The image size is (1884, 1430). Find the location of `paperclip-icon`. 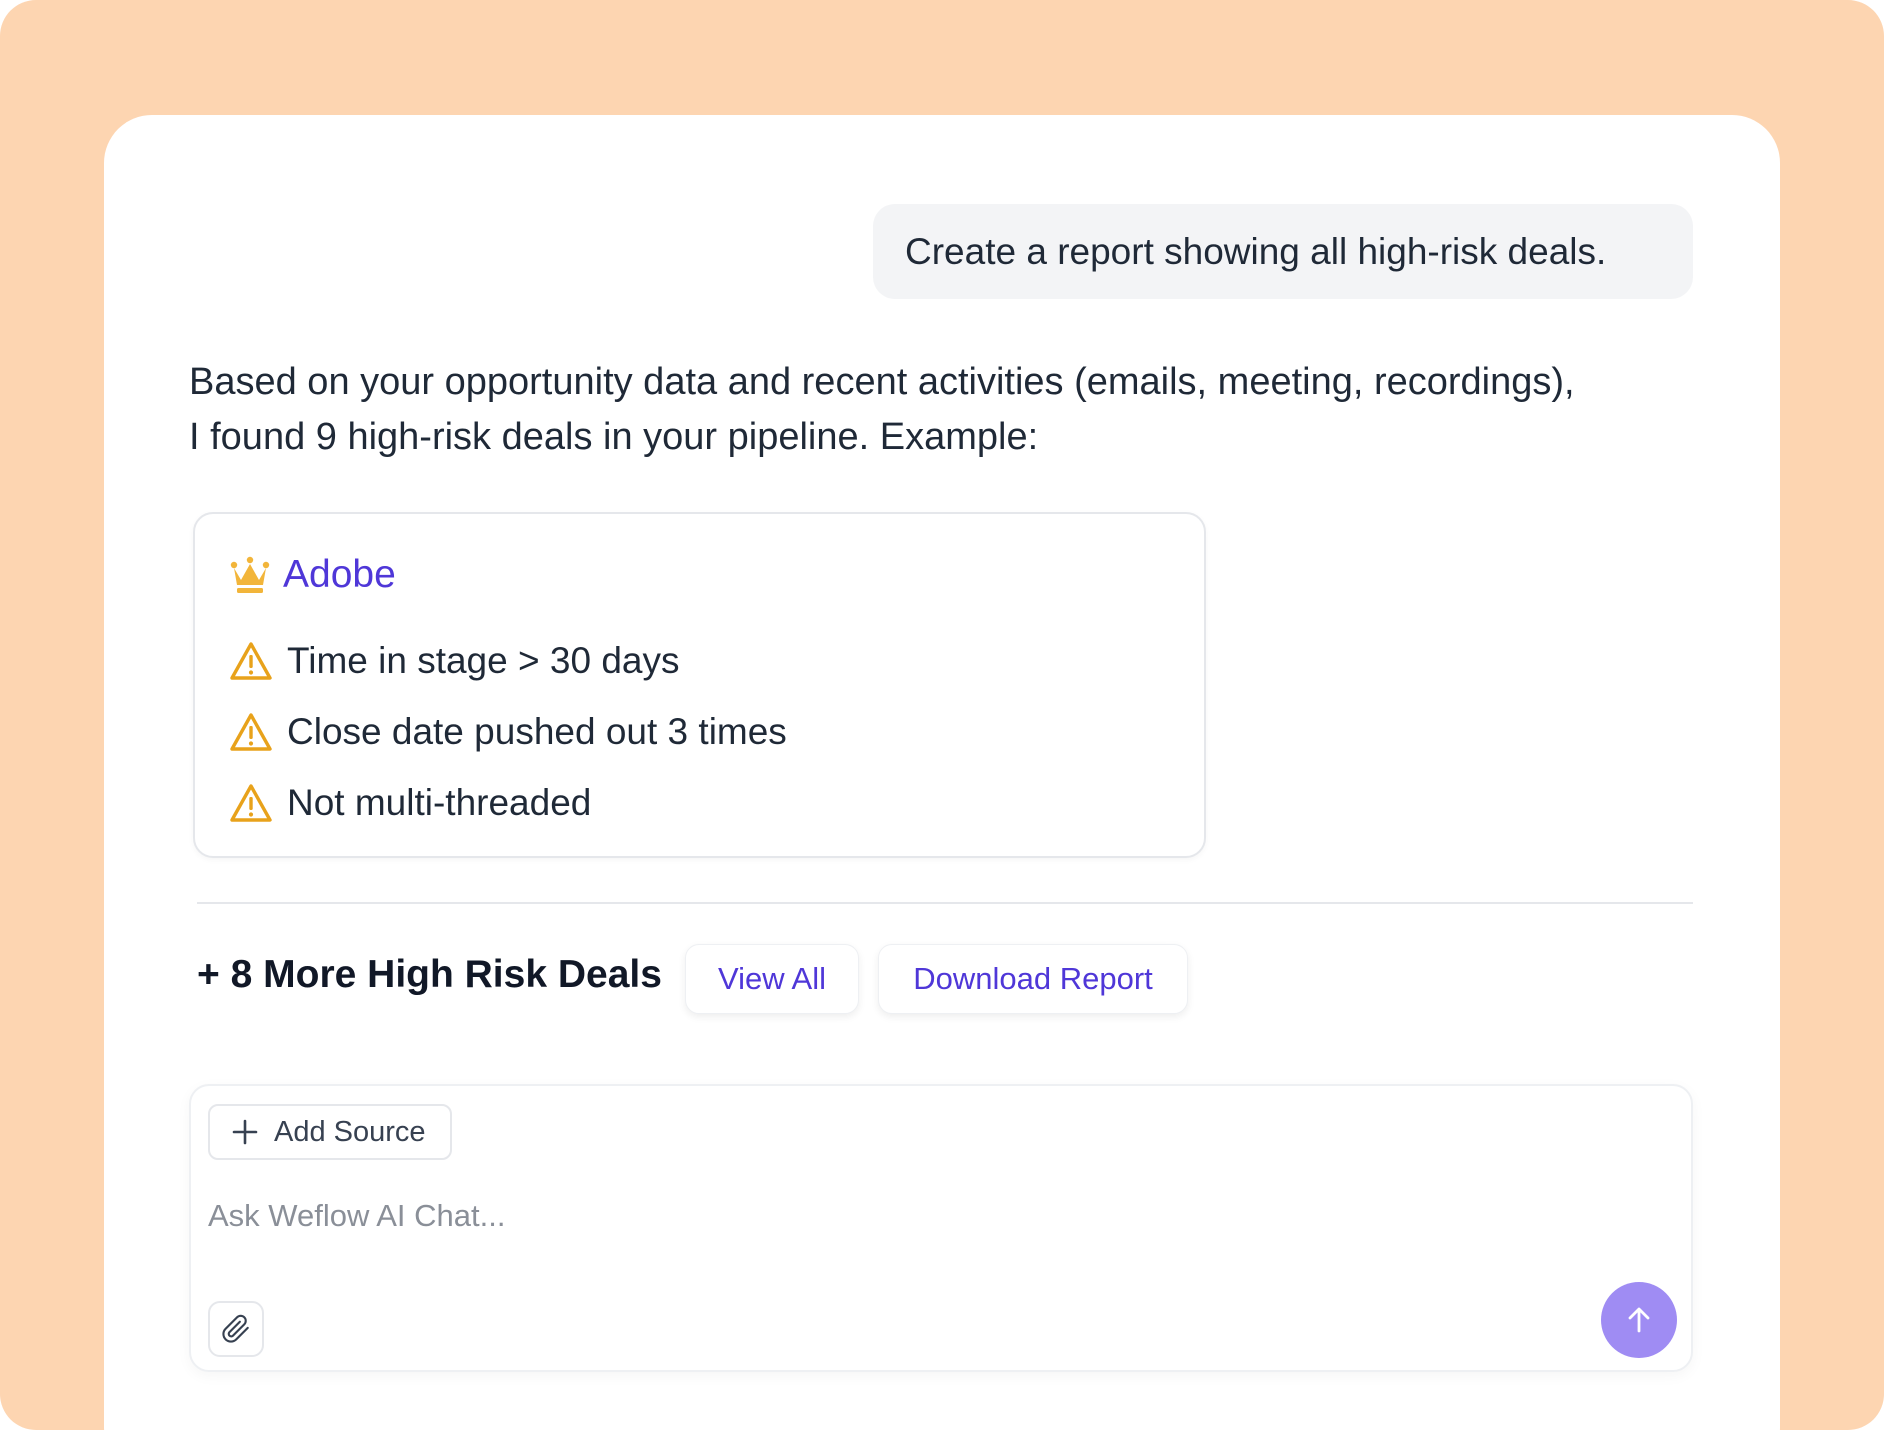

paperclip-icon is located at coordinates (235, 1328).